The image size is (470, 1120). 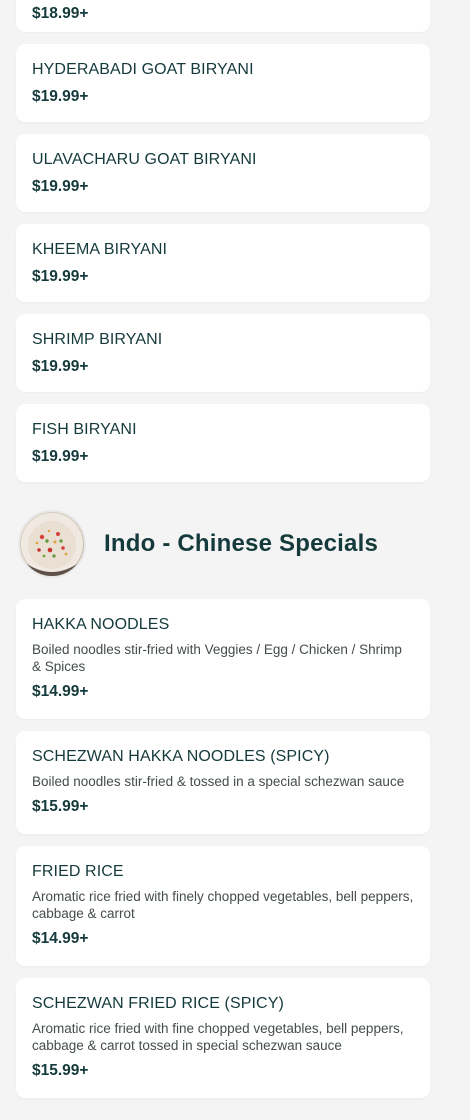 What do you see at coordinates (158, 1003) in the screenshot?
I see `item-name: SCHEZWAN FRIED RICE (SPICY)` at bounding box center [158, 1003].